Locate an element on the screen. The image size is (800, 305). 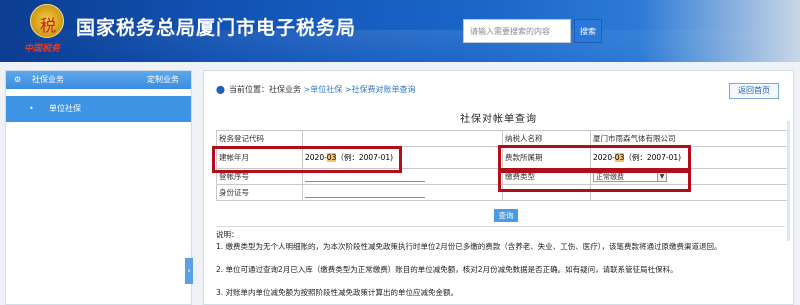
id-no-field is located at coordinates (402, 192).